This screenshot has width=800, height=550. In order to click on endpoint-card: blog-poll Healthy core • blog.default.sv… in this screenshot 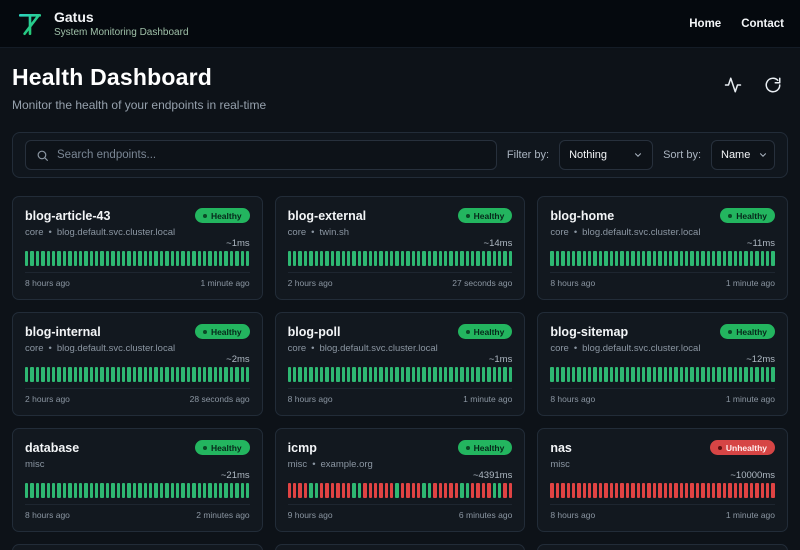, I will do `click(400, 364)`.